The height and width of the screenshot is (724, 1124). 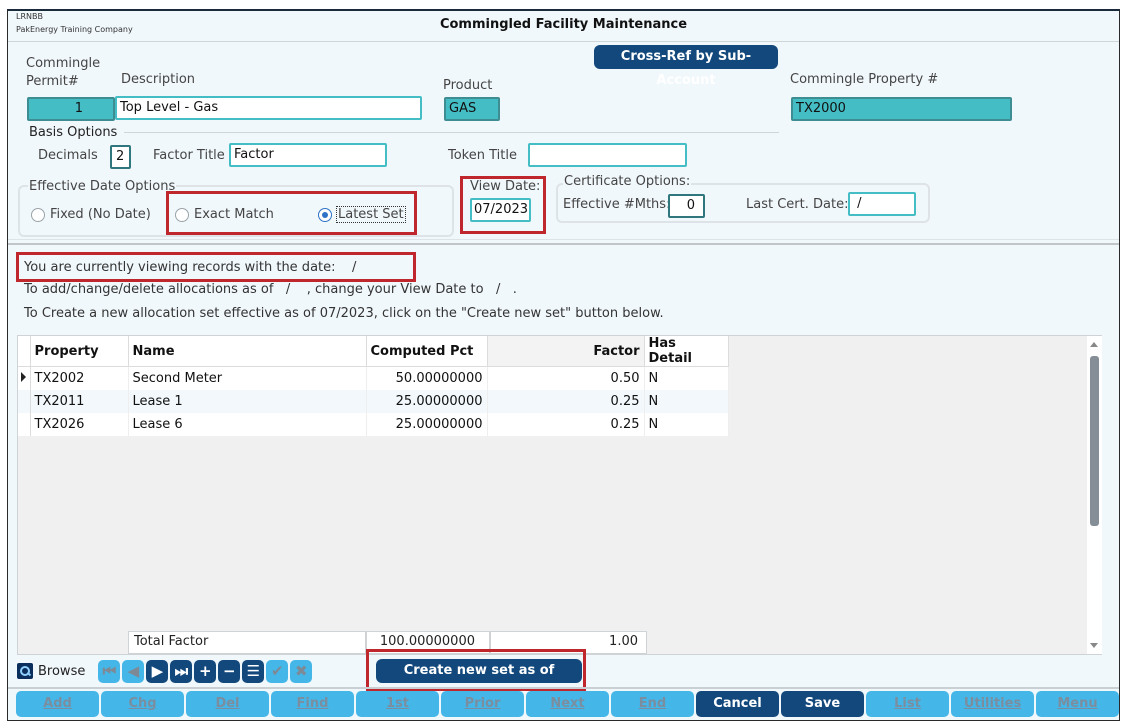 What do you see at coordinates (63, 63) in the screenshot?
I see `permit-label-line1: Commingle` at bounding box center [63, 63].